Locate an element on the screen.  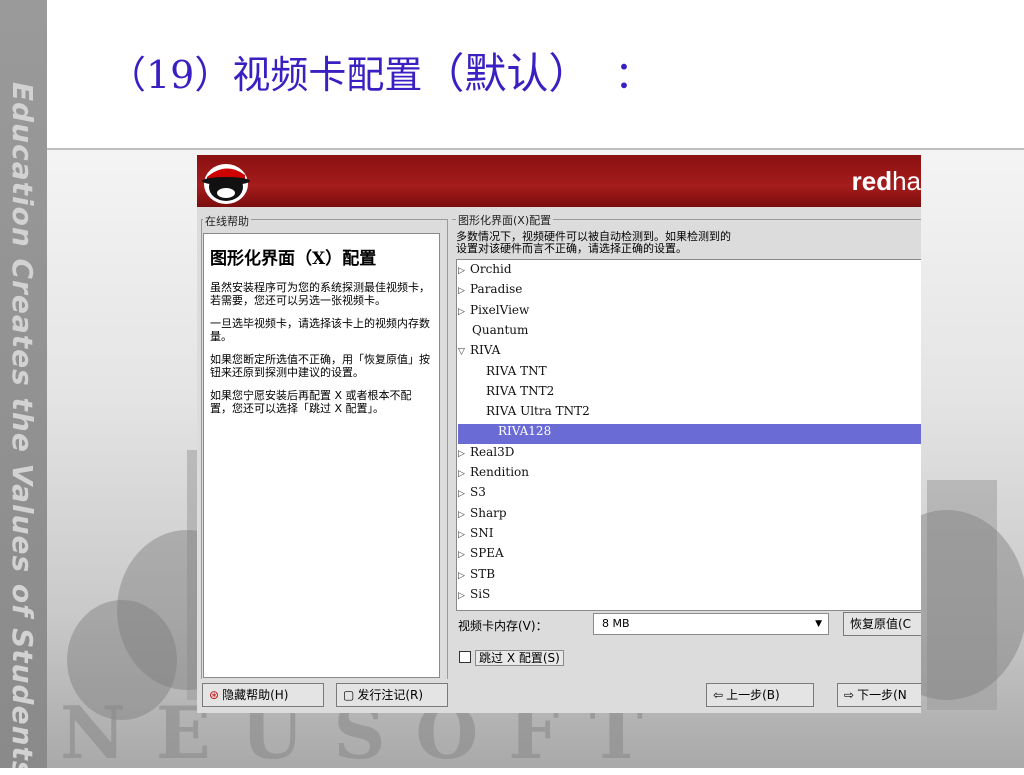
video-card-label: S3 is located at coordinates (478, 492).